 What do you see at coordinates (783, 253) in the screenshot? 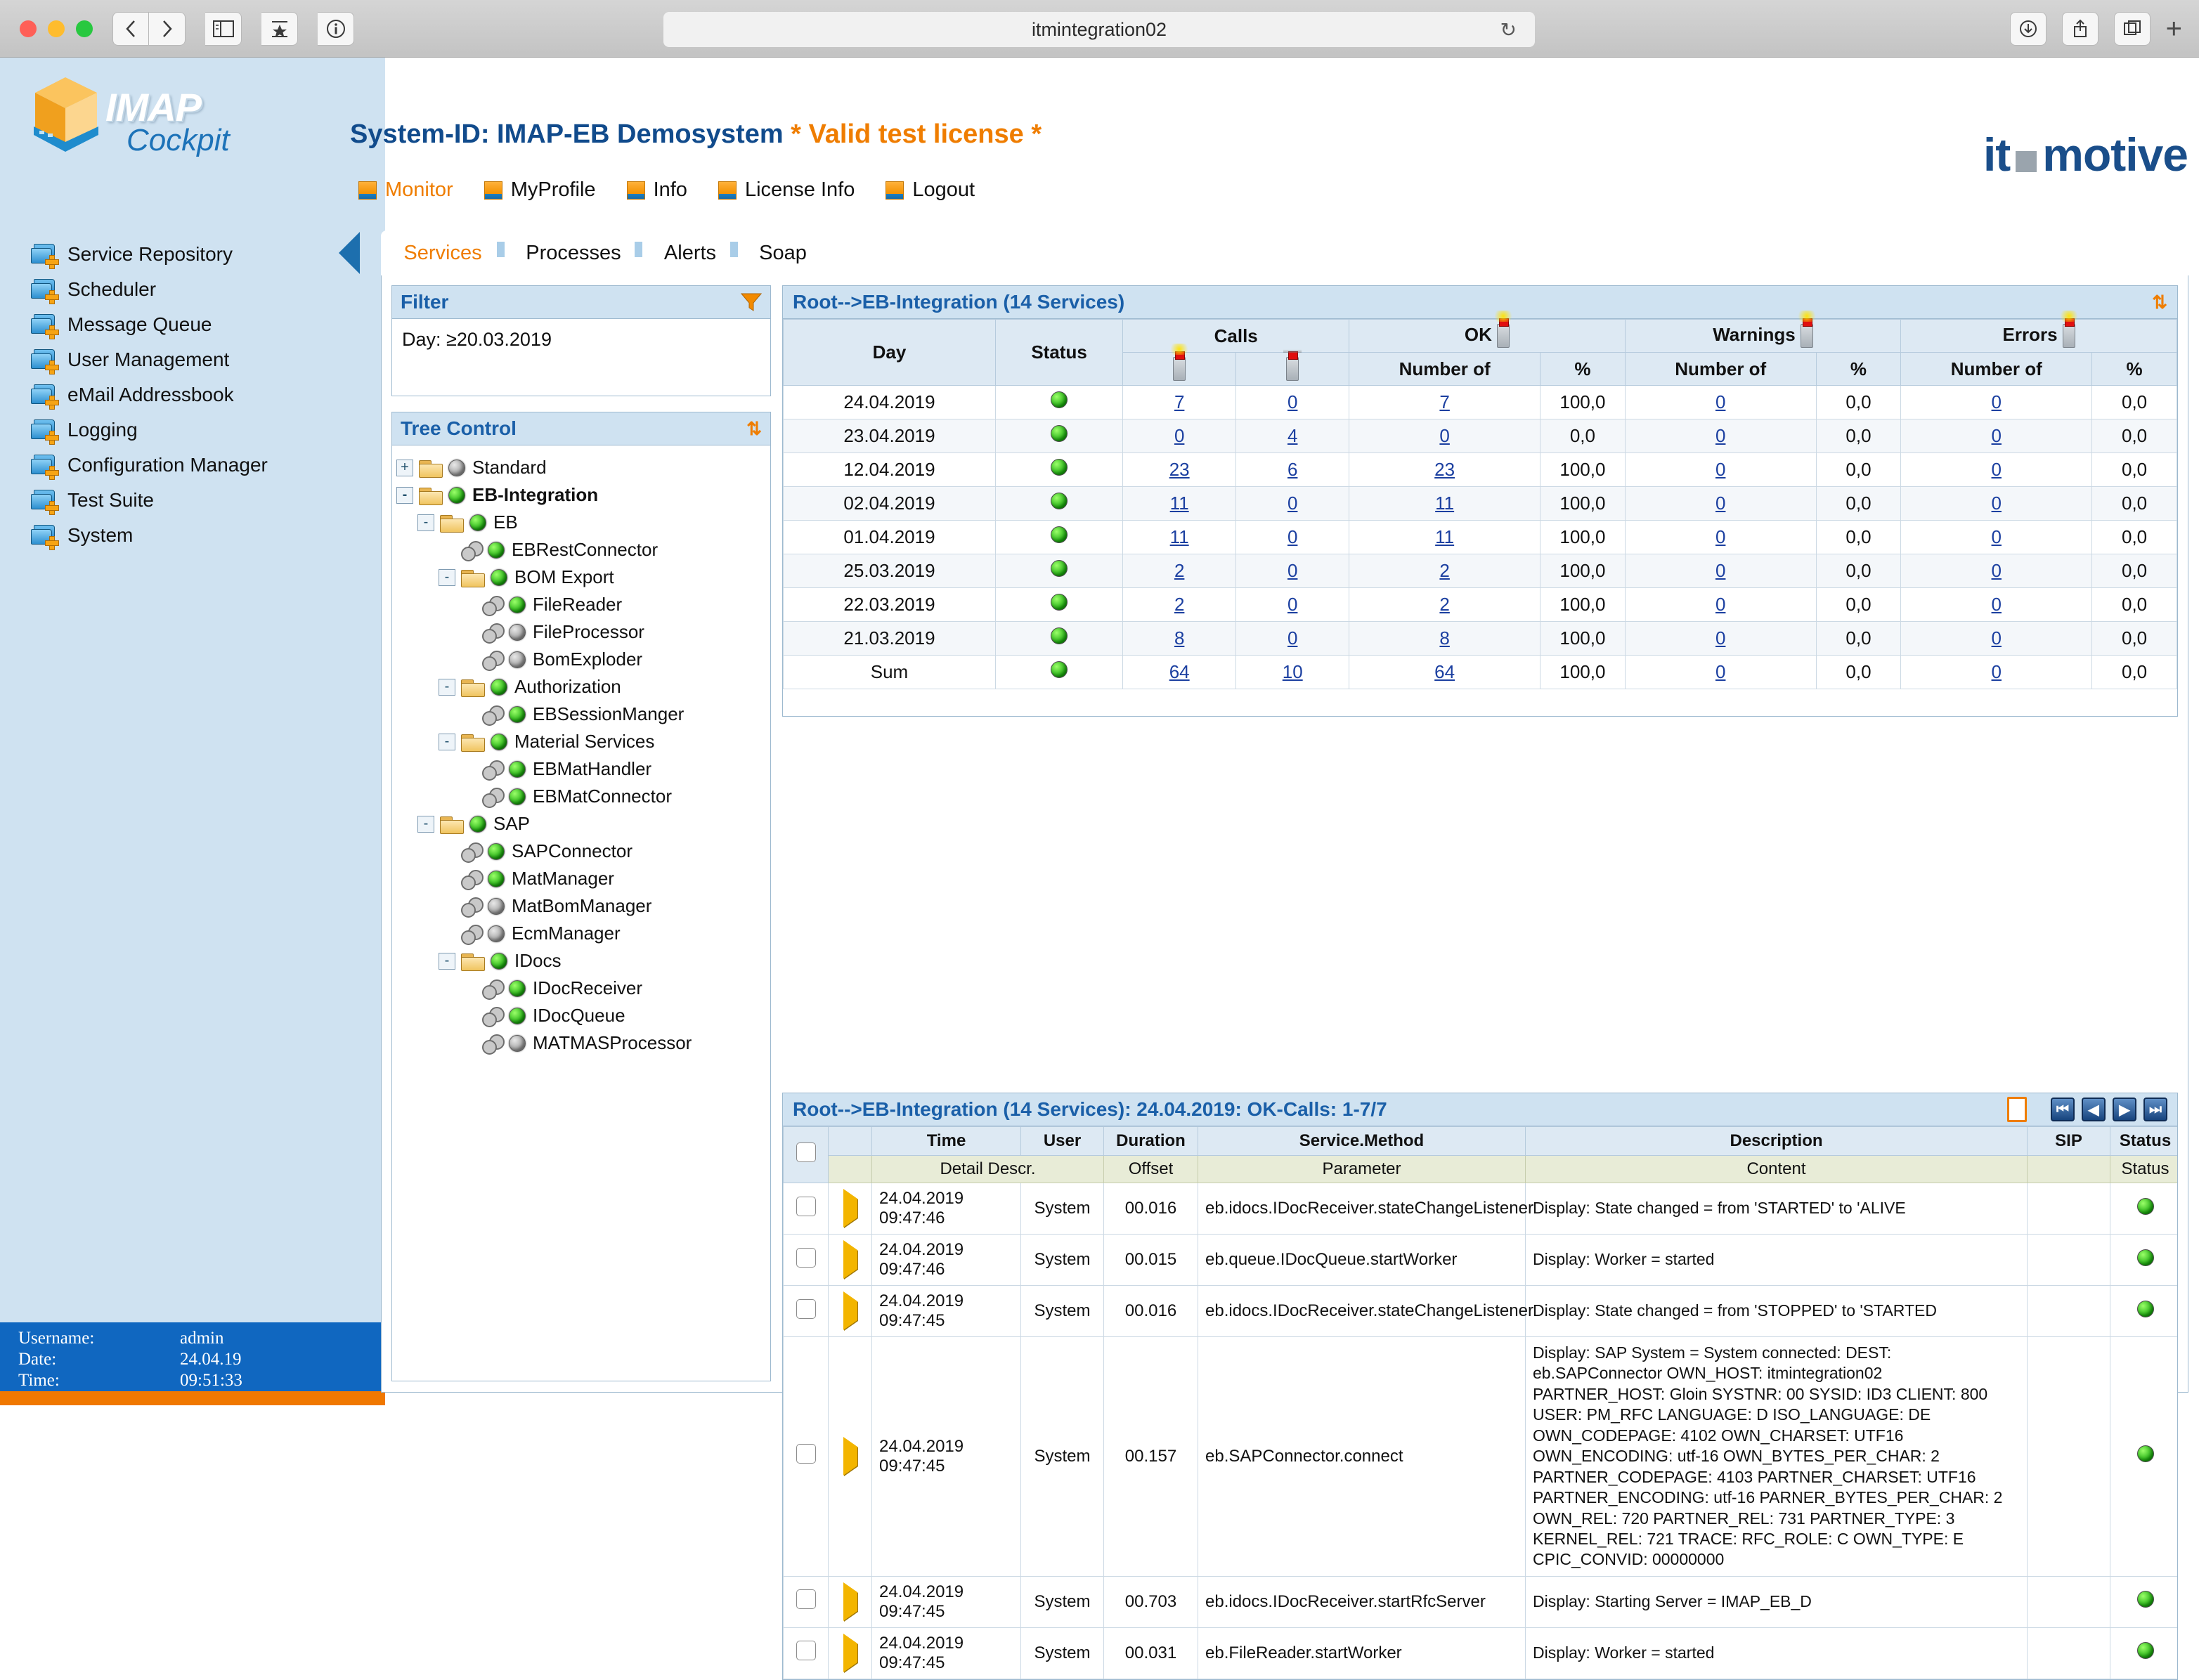
I see `tab-soap: Soap` at bounding box center [783, 253].